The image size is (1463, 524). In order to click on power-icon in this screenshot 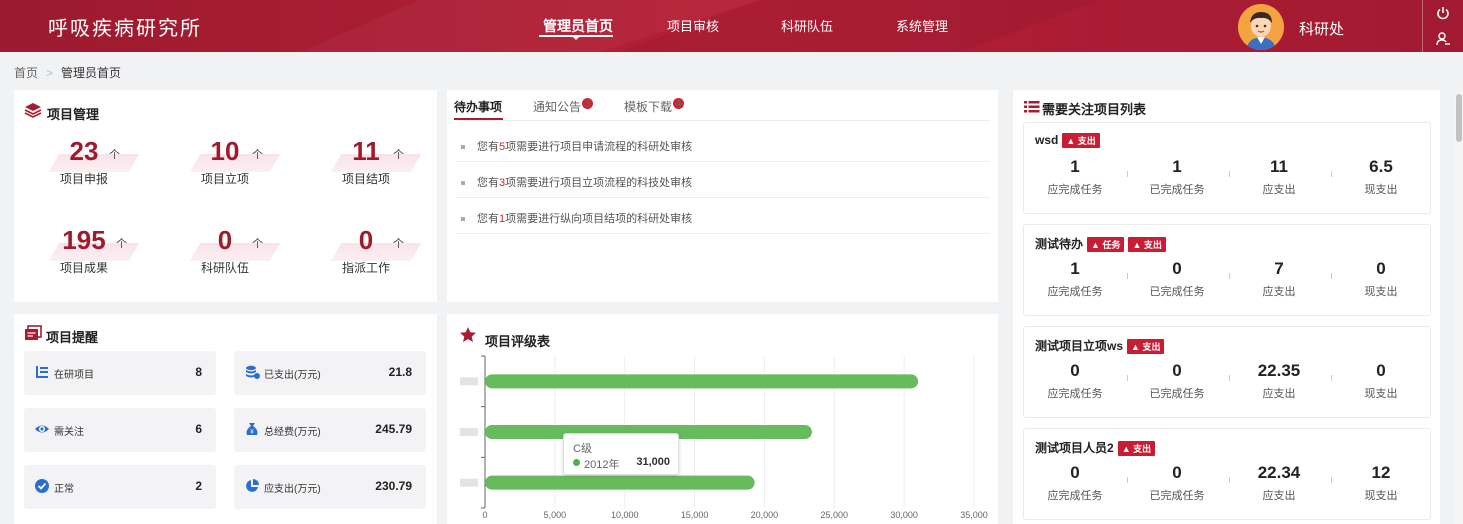, I will do `click(1443, 13)`.